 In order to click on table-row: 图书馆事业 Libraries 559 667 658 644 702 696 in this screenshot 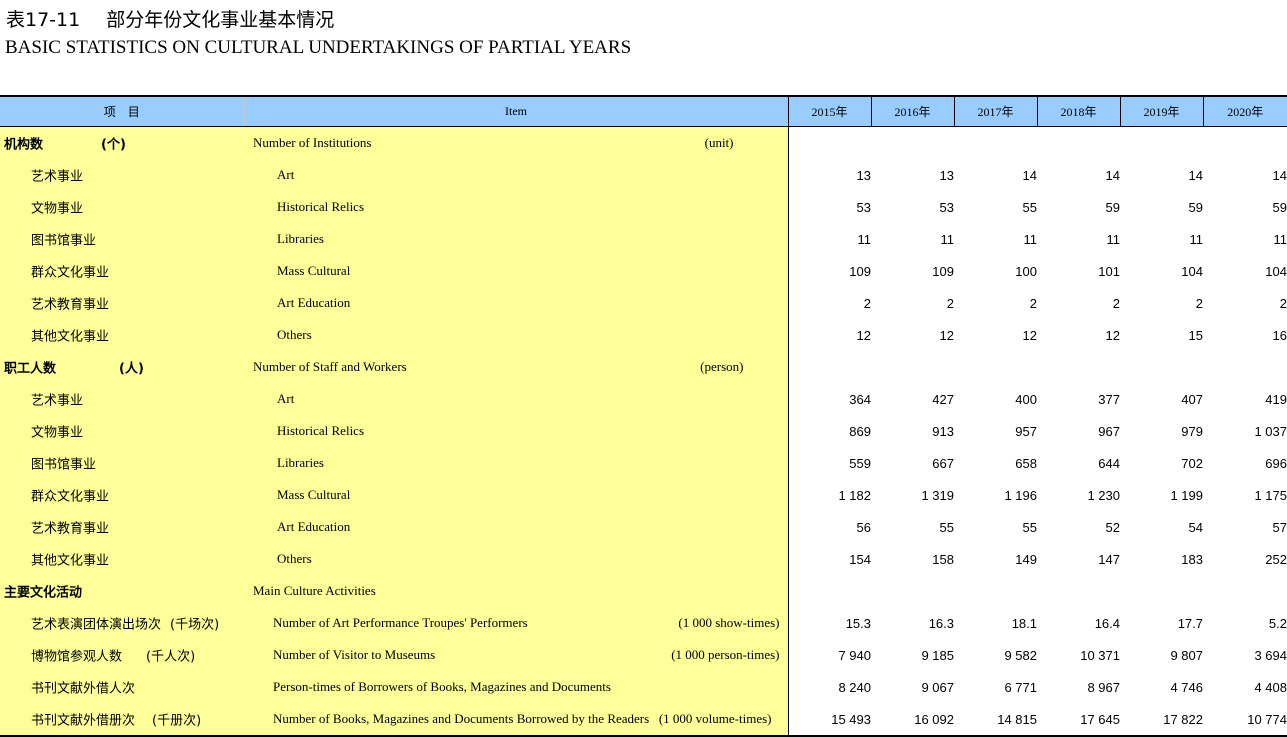, I will do `click(643, 463)`.